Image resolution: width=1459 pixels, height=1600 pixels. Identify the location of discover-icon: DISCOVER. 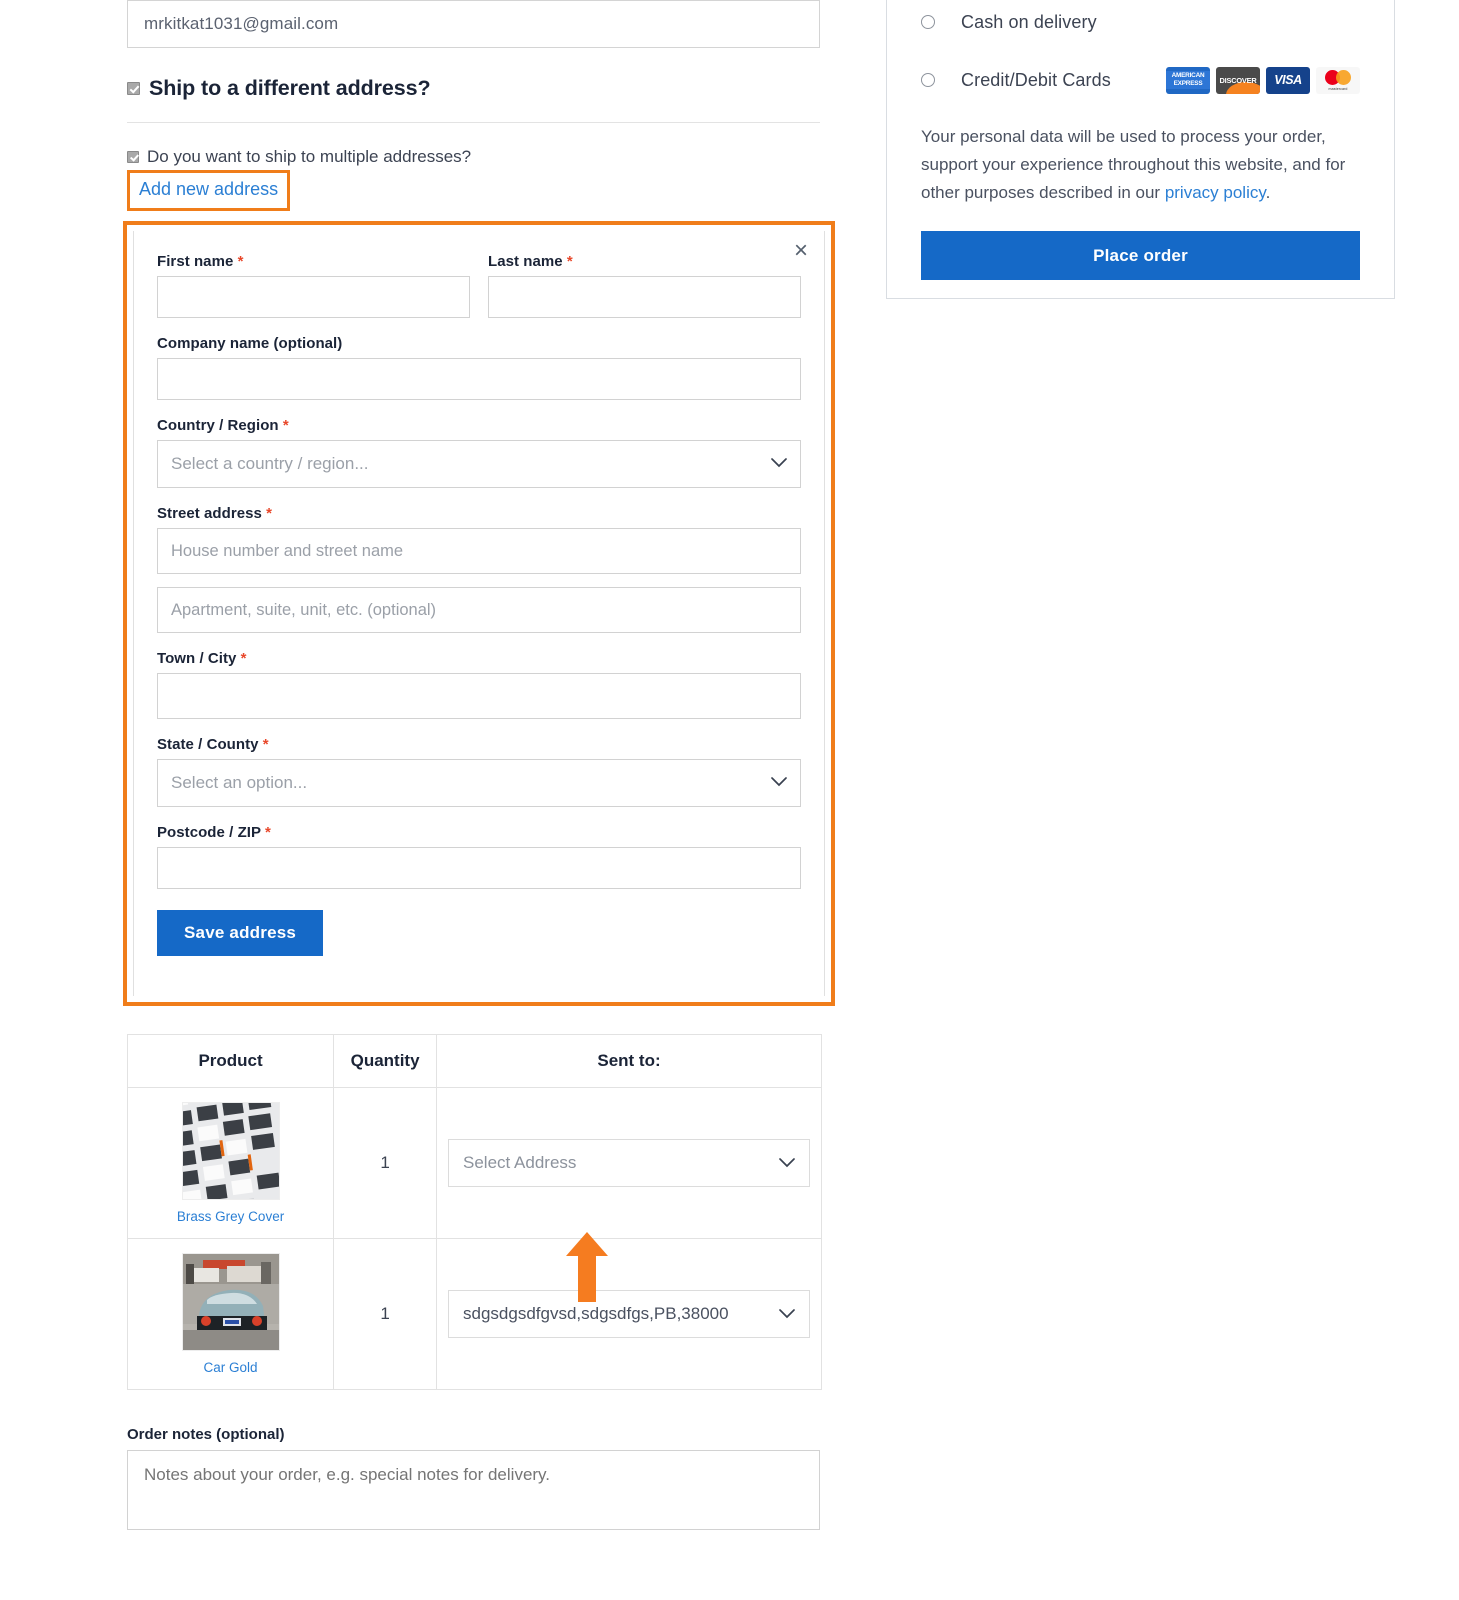
(1238, 80).